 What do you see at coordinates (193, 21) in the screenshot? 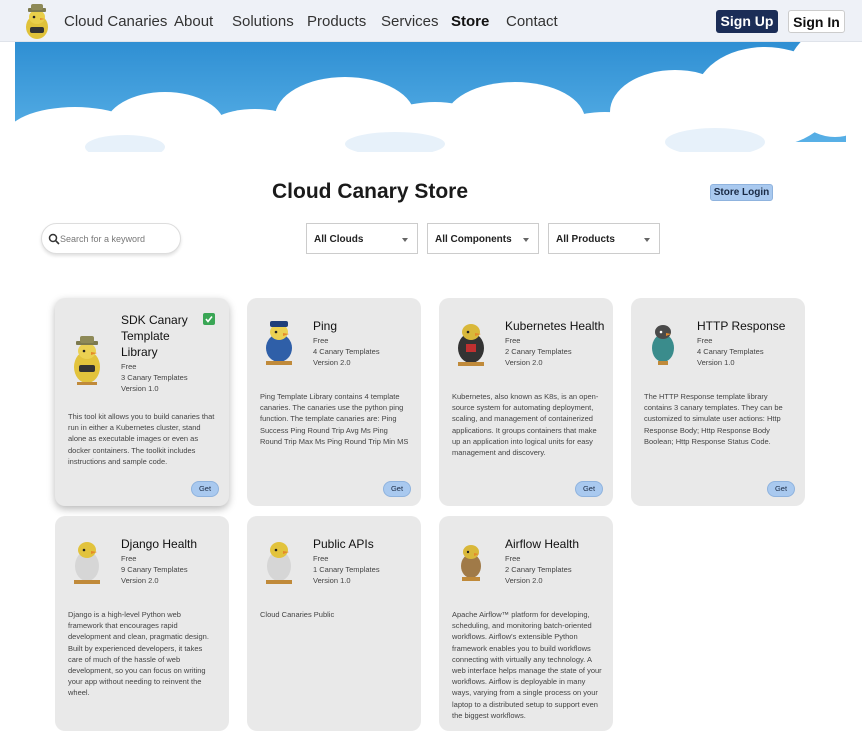
I see `nav-link-about: About` at bounding box center [193, 21].